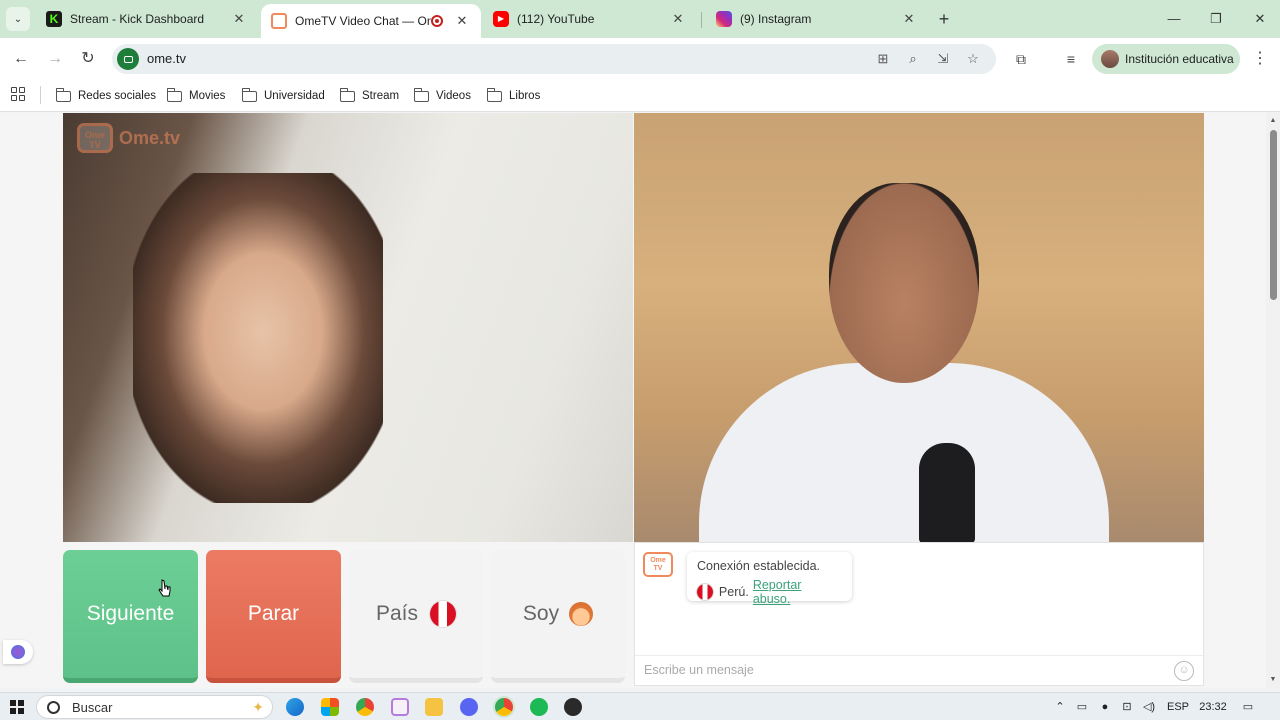 This screenshot has width=1280, height=720. What do you see at coordinates (733, 592) in the screenshot?
I see `country-name: Perú.` at bounding box center [733, 592].